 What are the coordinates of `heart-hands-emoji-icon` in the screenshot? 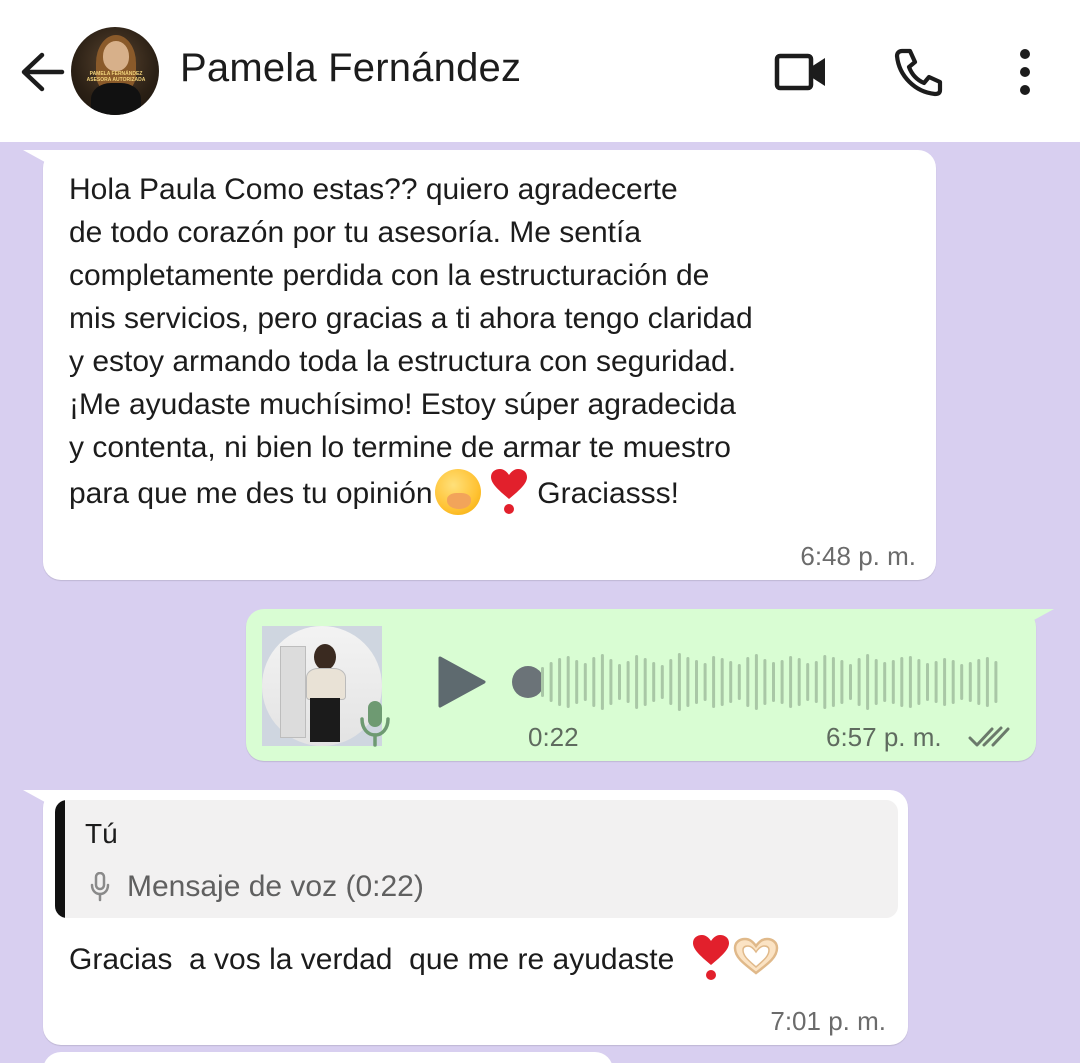 It's located at (756, 956).